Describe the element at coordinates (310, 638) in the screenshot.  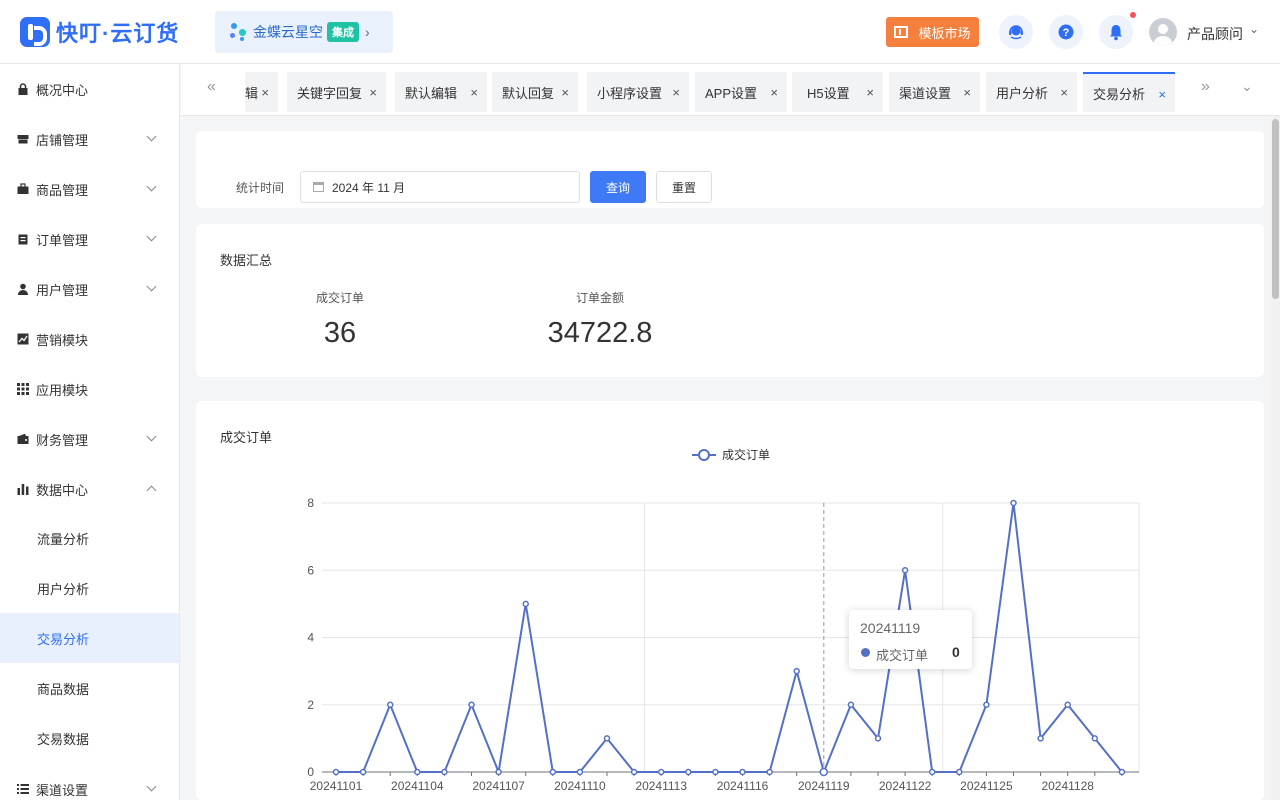
I see `y-tick-label: 4` at that location.